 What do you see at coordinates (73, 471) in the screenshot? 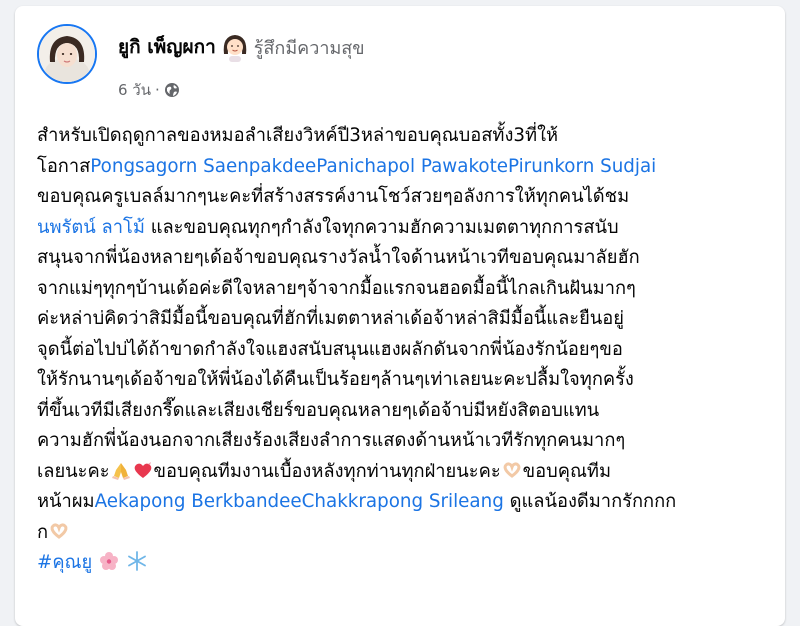
I see `post-text-fragment: เลยนะคะ` at bounding box center [73, 471].